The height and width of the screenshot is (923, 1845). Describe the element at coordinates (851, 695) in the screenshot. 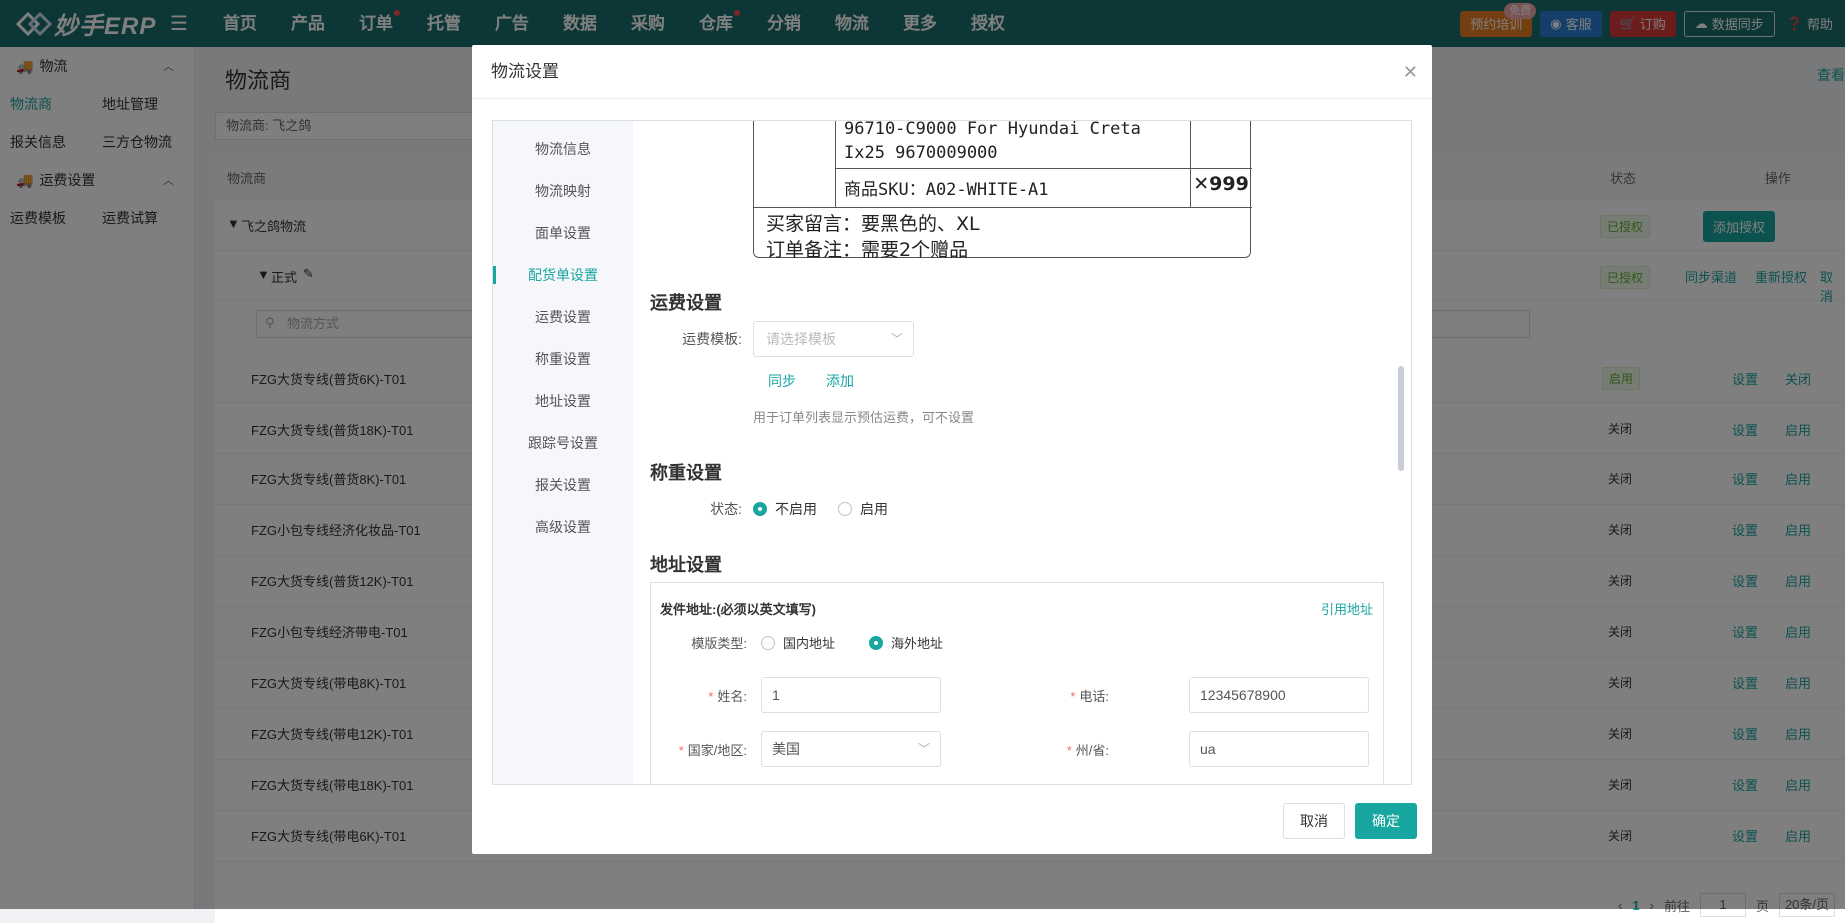

I see `name-input: 1` at that location.